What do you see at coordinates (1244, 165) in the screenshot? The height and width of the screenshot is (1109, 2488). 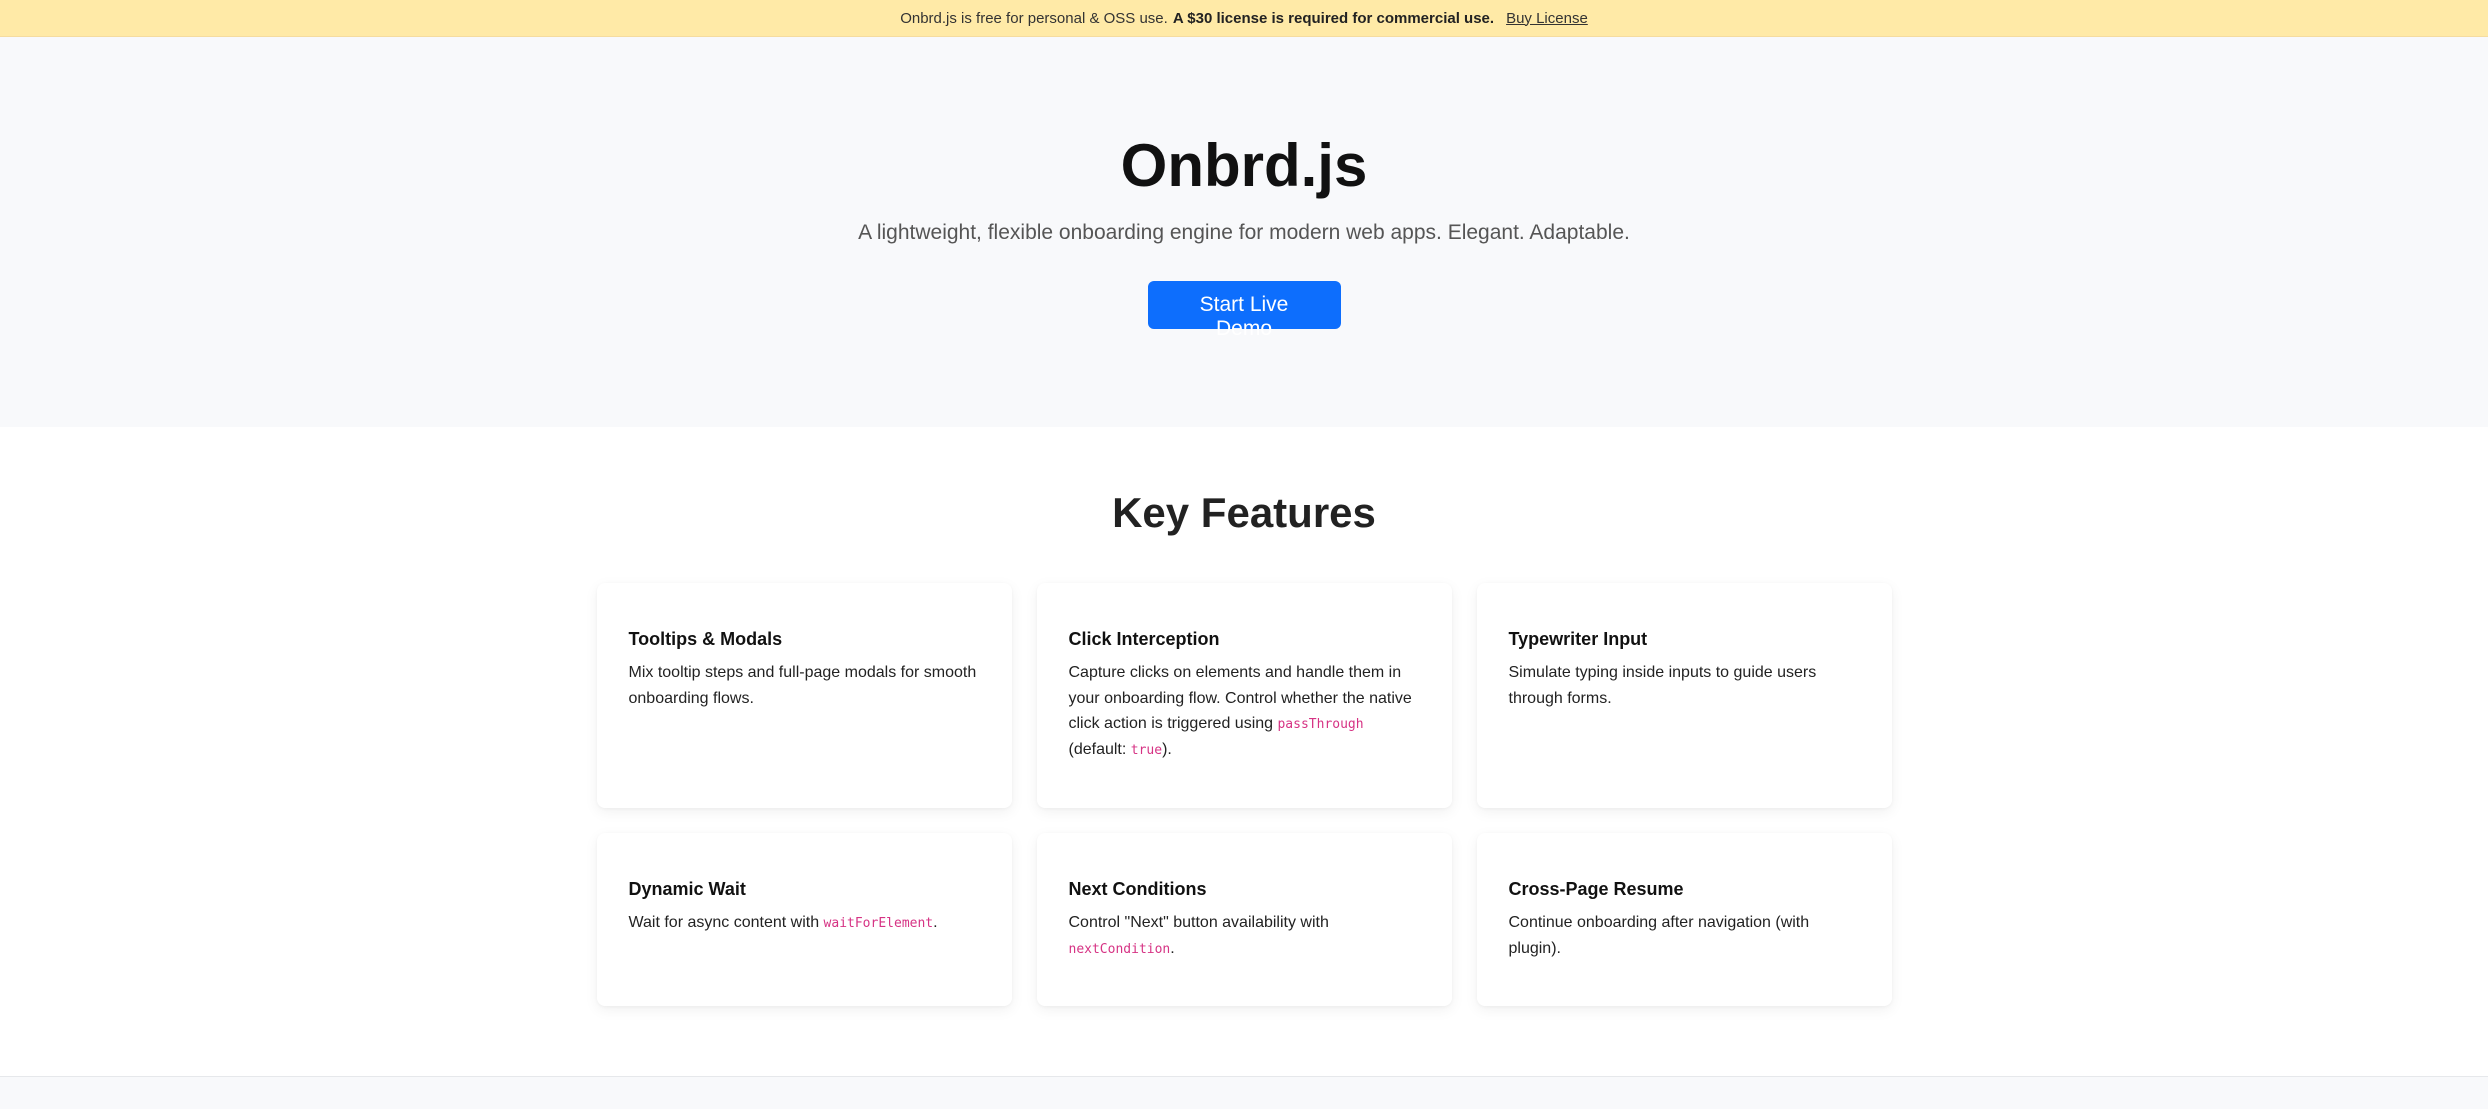 I see `hero-title: Onbrd.js` at bounding box center [1244, 165].